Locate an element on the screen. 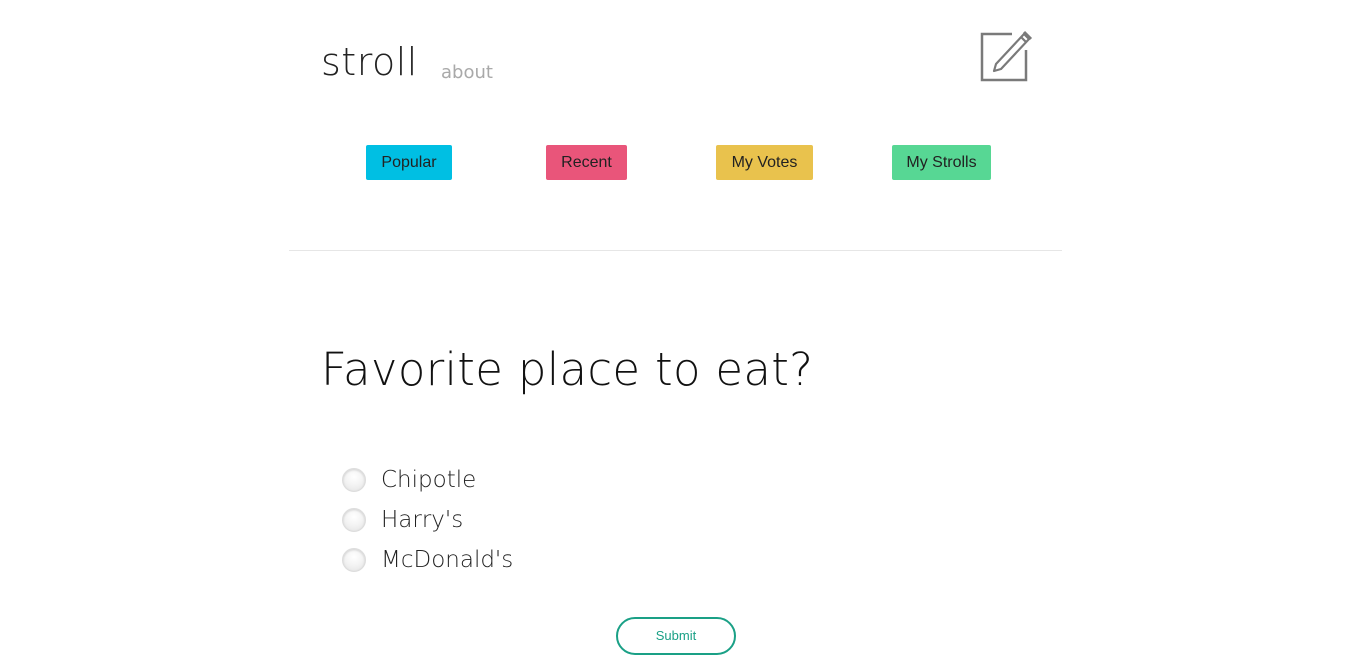 This screenshot has width=1348, height=656. poll-option-label: Chipotle is located at coordinates (429, 480).